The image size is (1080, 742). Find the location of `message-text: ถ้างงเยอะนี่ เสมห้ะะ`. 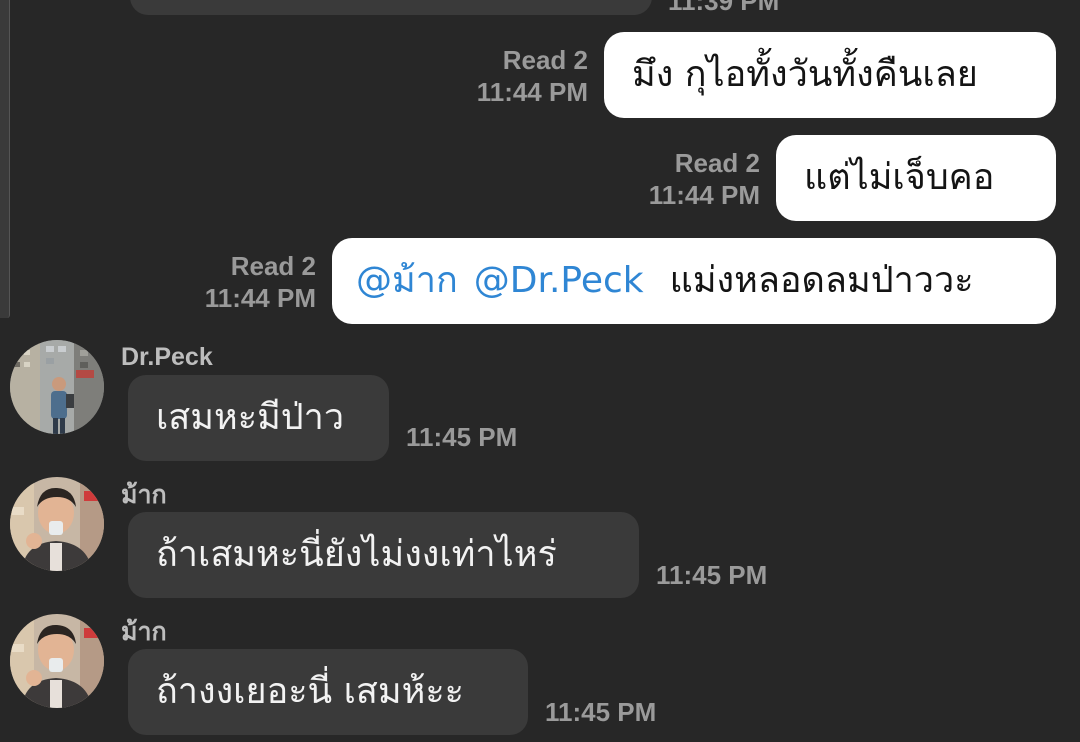

message-text: ถ้างงเยอะนี่ เสมห้ะะ is located at coordinates (310, 691).